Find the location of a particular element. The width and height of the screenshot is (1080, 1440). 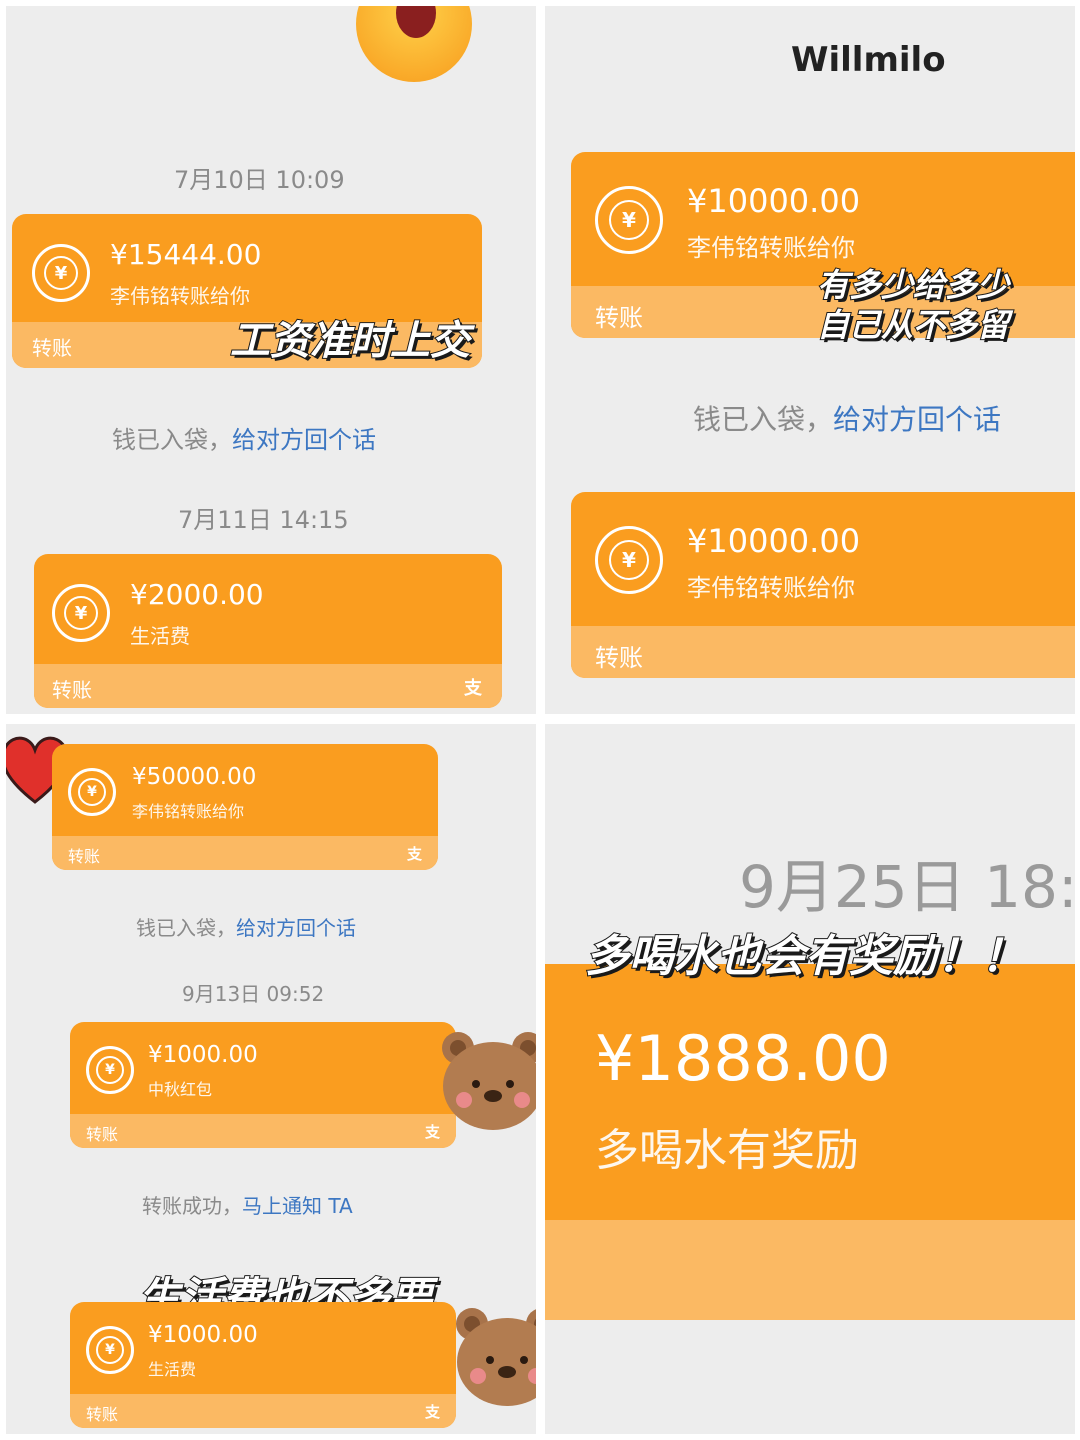

transfer-amount: ¥50000.00 is located at coordinates (194, 777).